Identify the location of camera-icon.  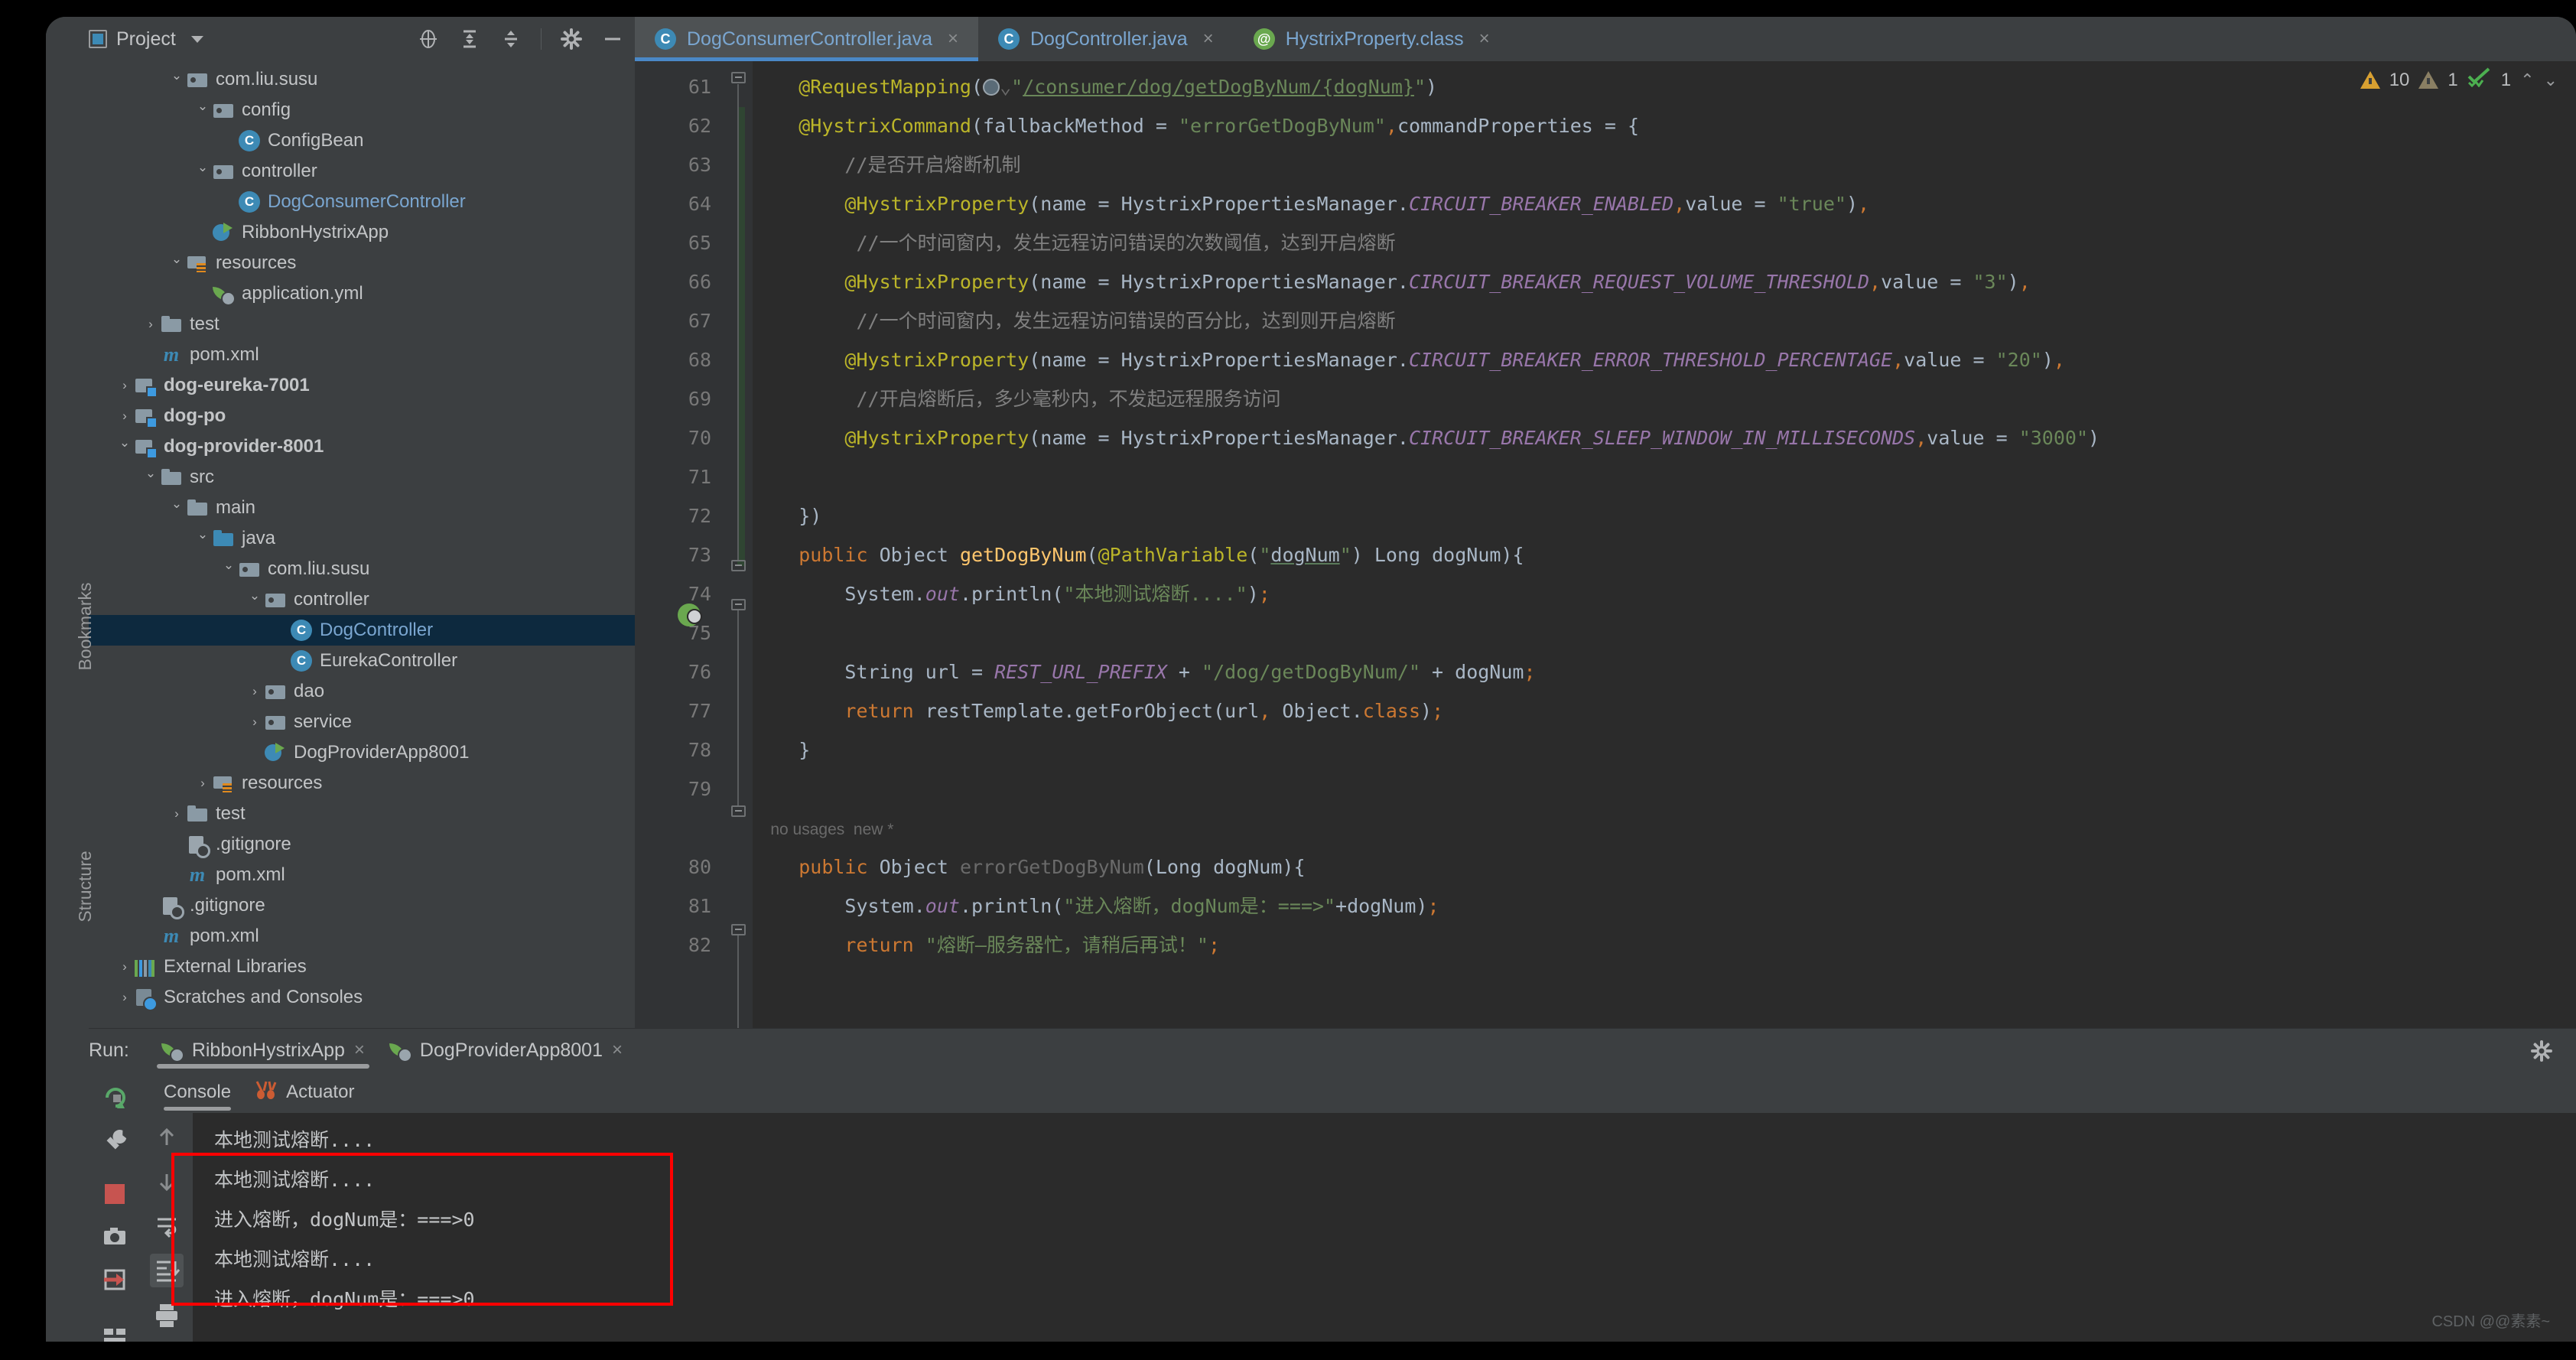
(114, 1237).